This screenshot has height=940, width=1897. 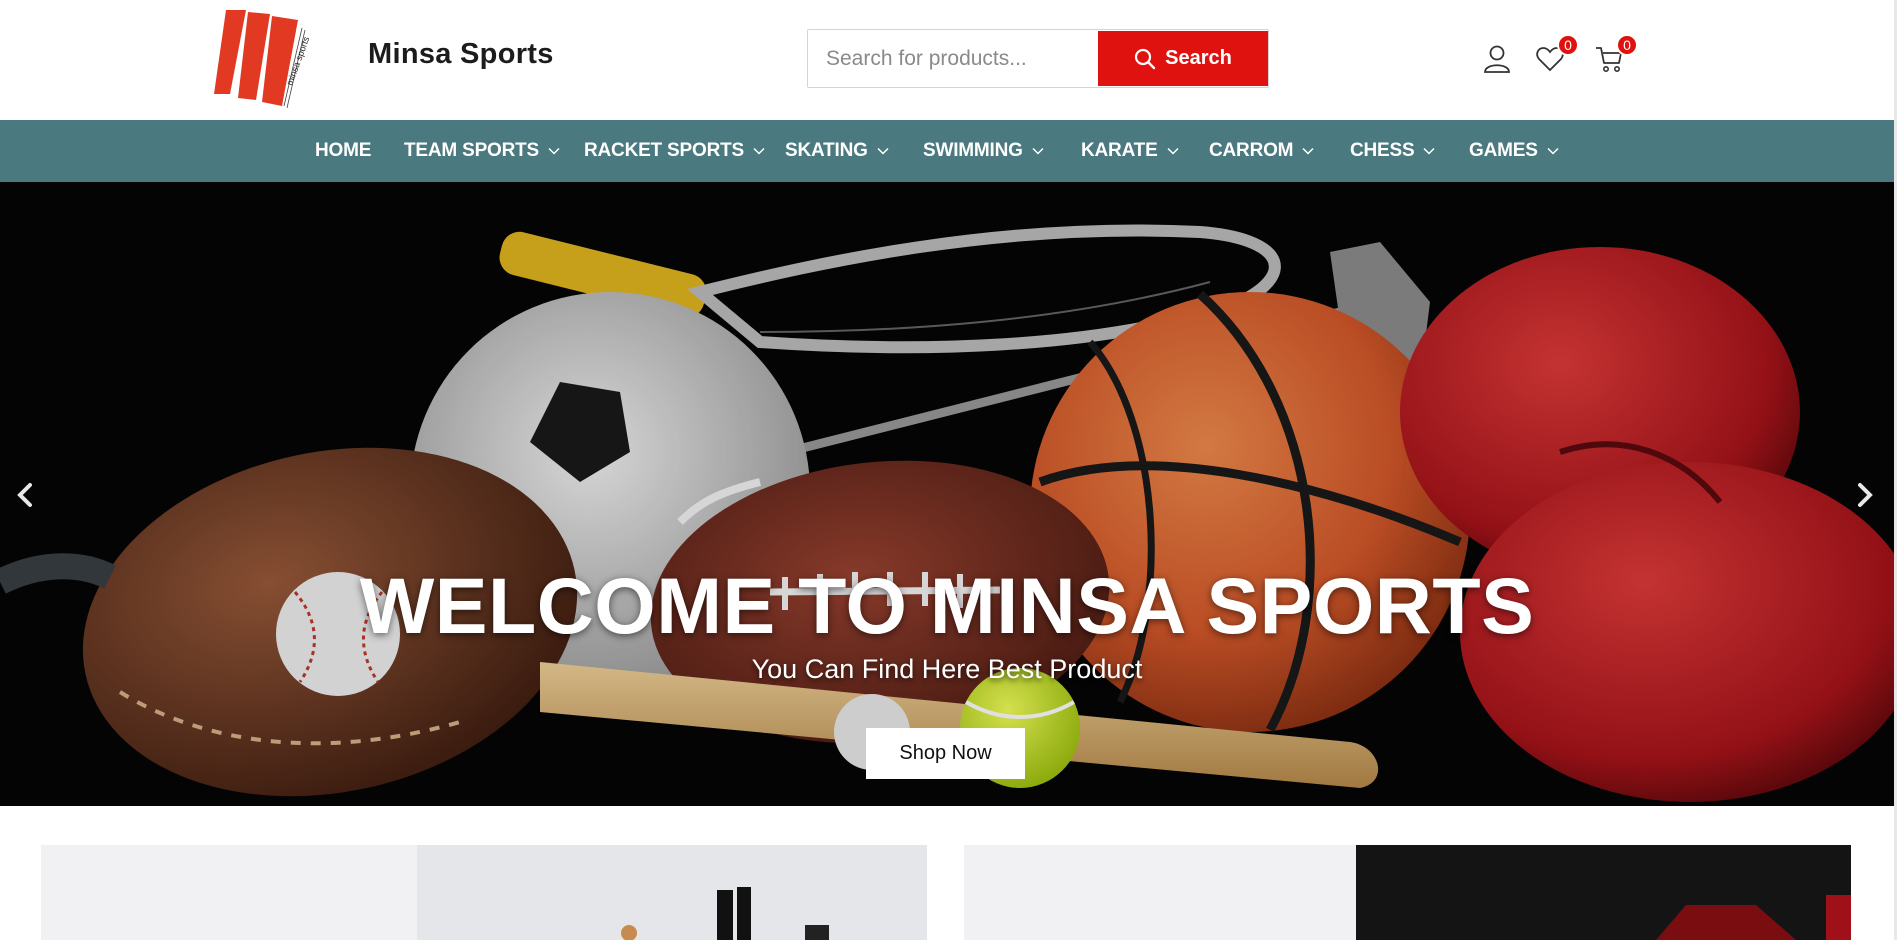 I want to click on nav-item-skating: SKATING, so click(x=837, y=151).